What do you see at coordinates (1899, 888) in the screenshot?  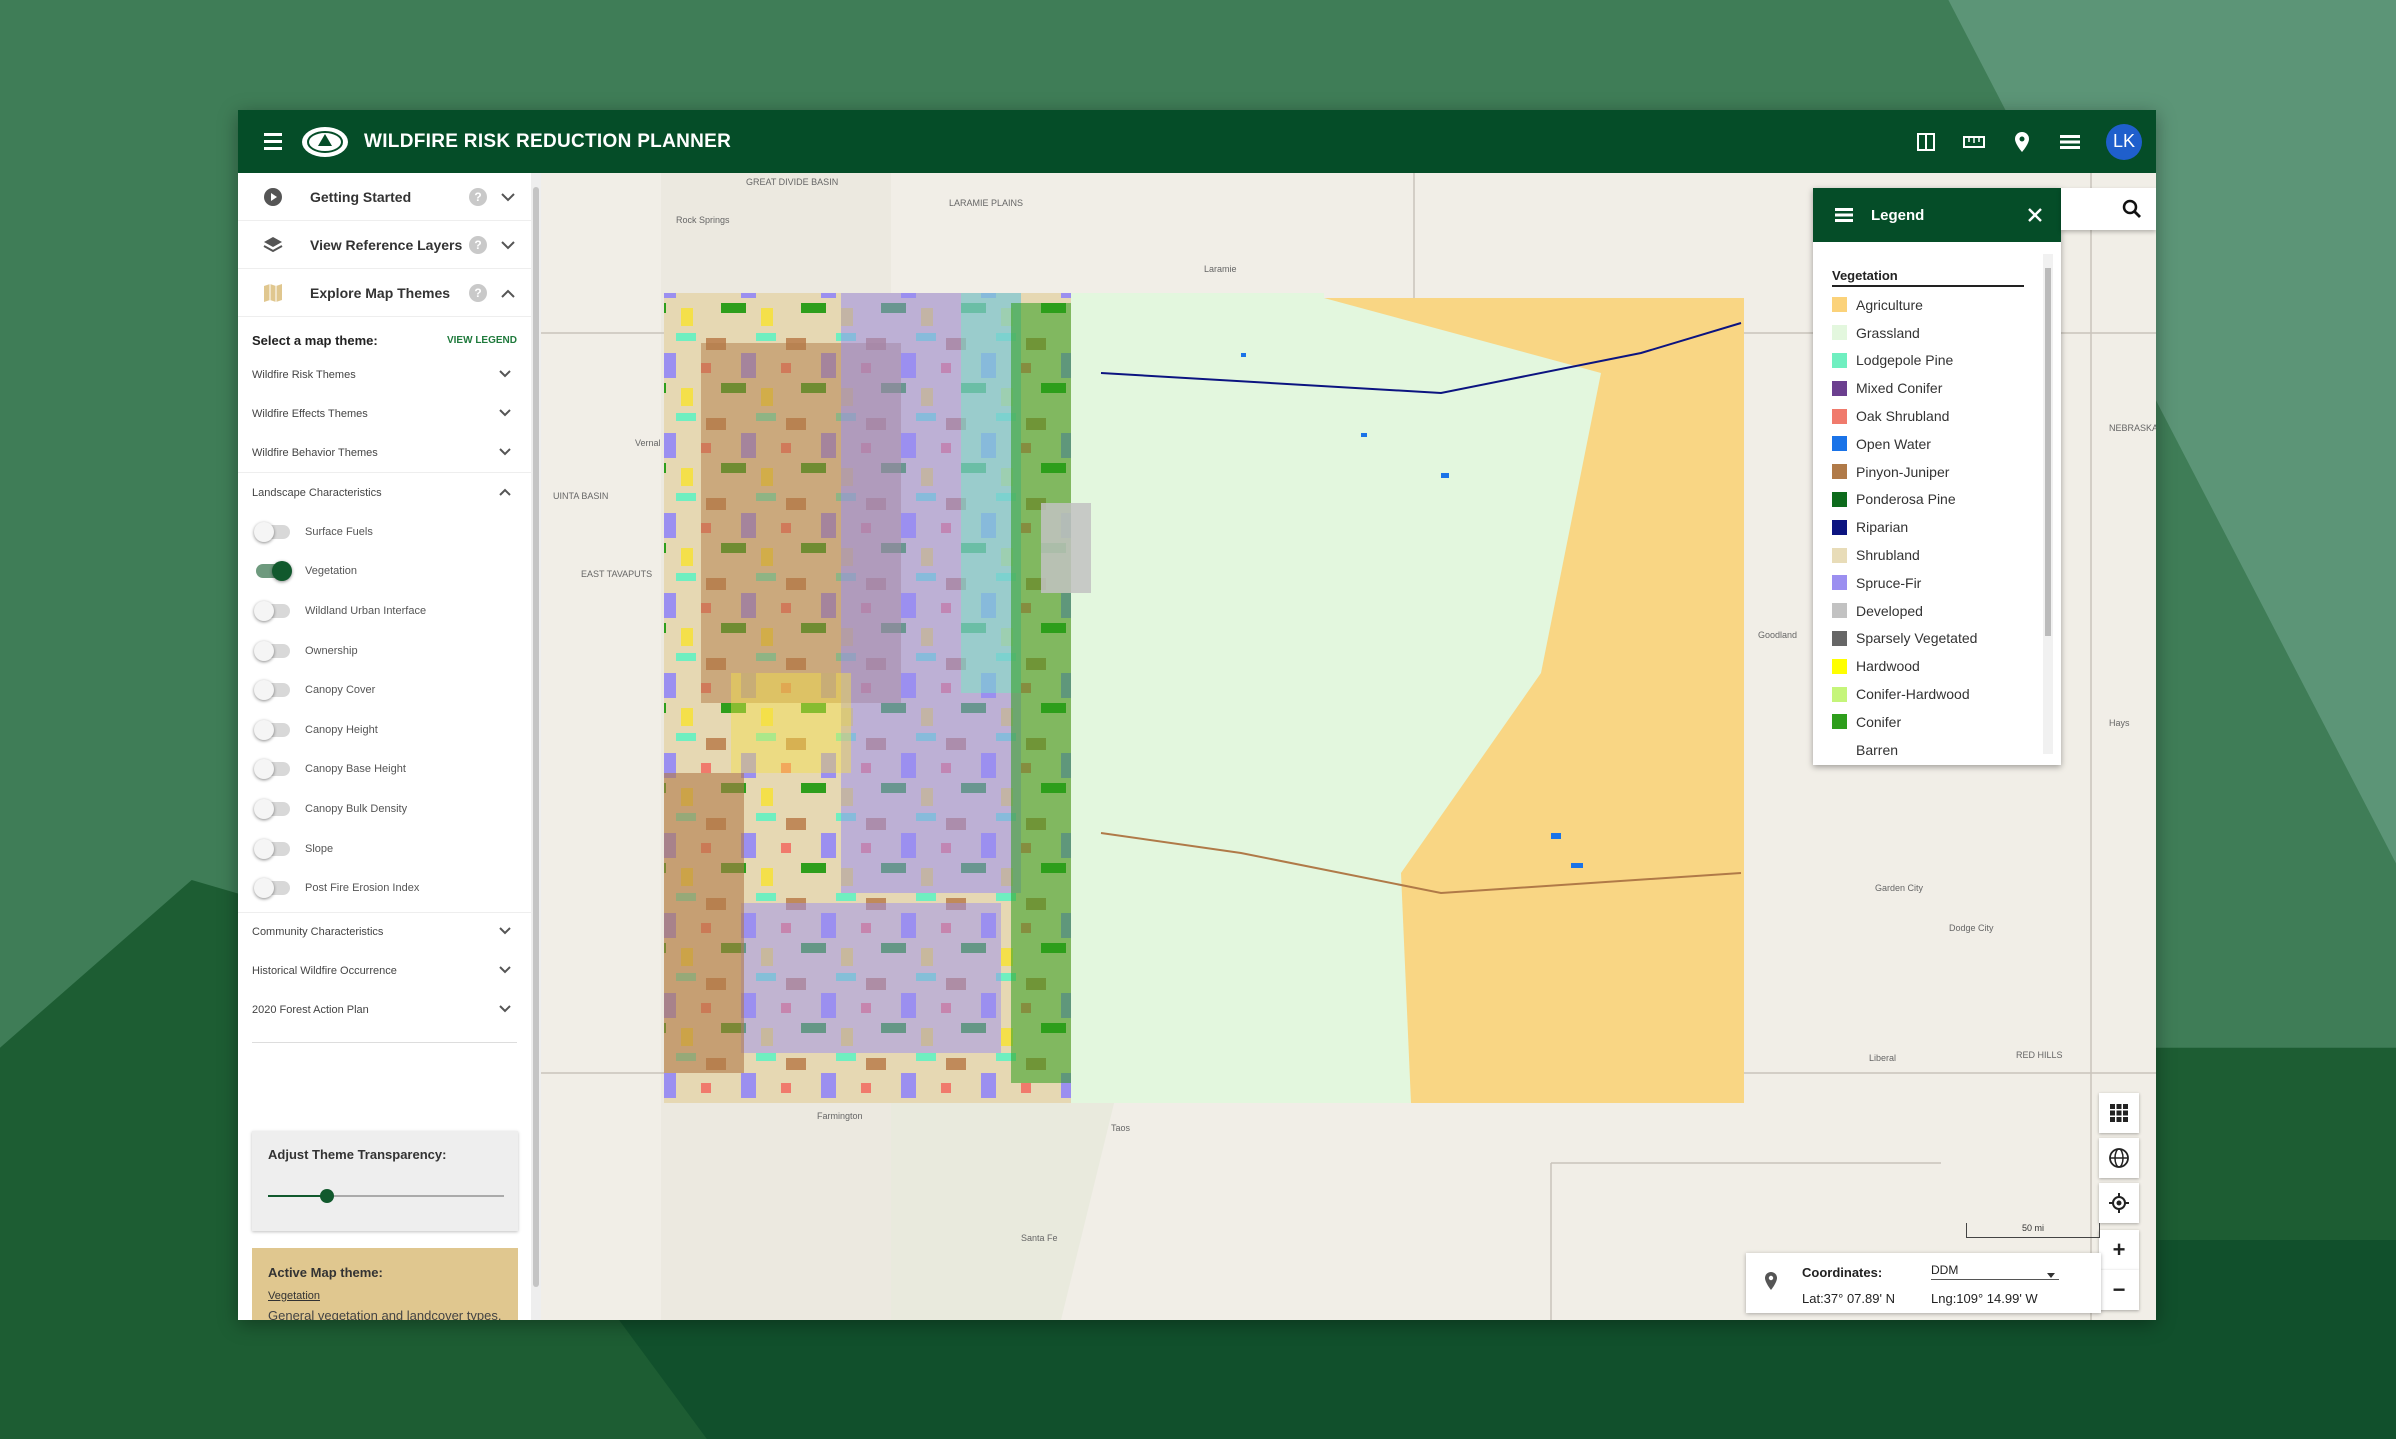 I see `map-label: Garden City` at bounding box center [1899, 888].